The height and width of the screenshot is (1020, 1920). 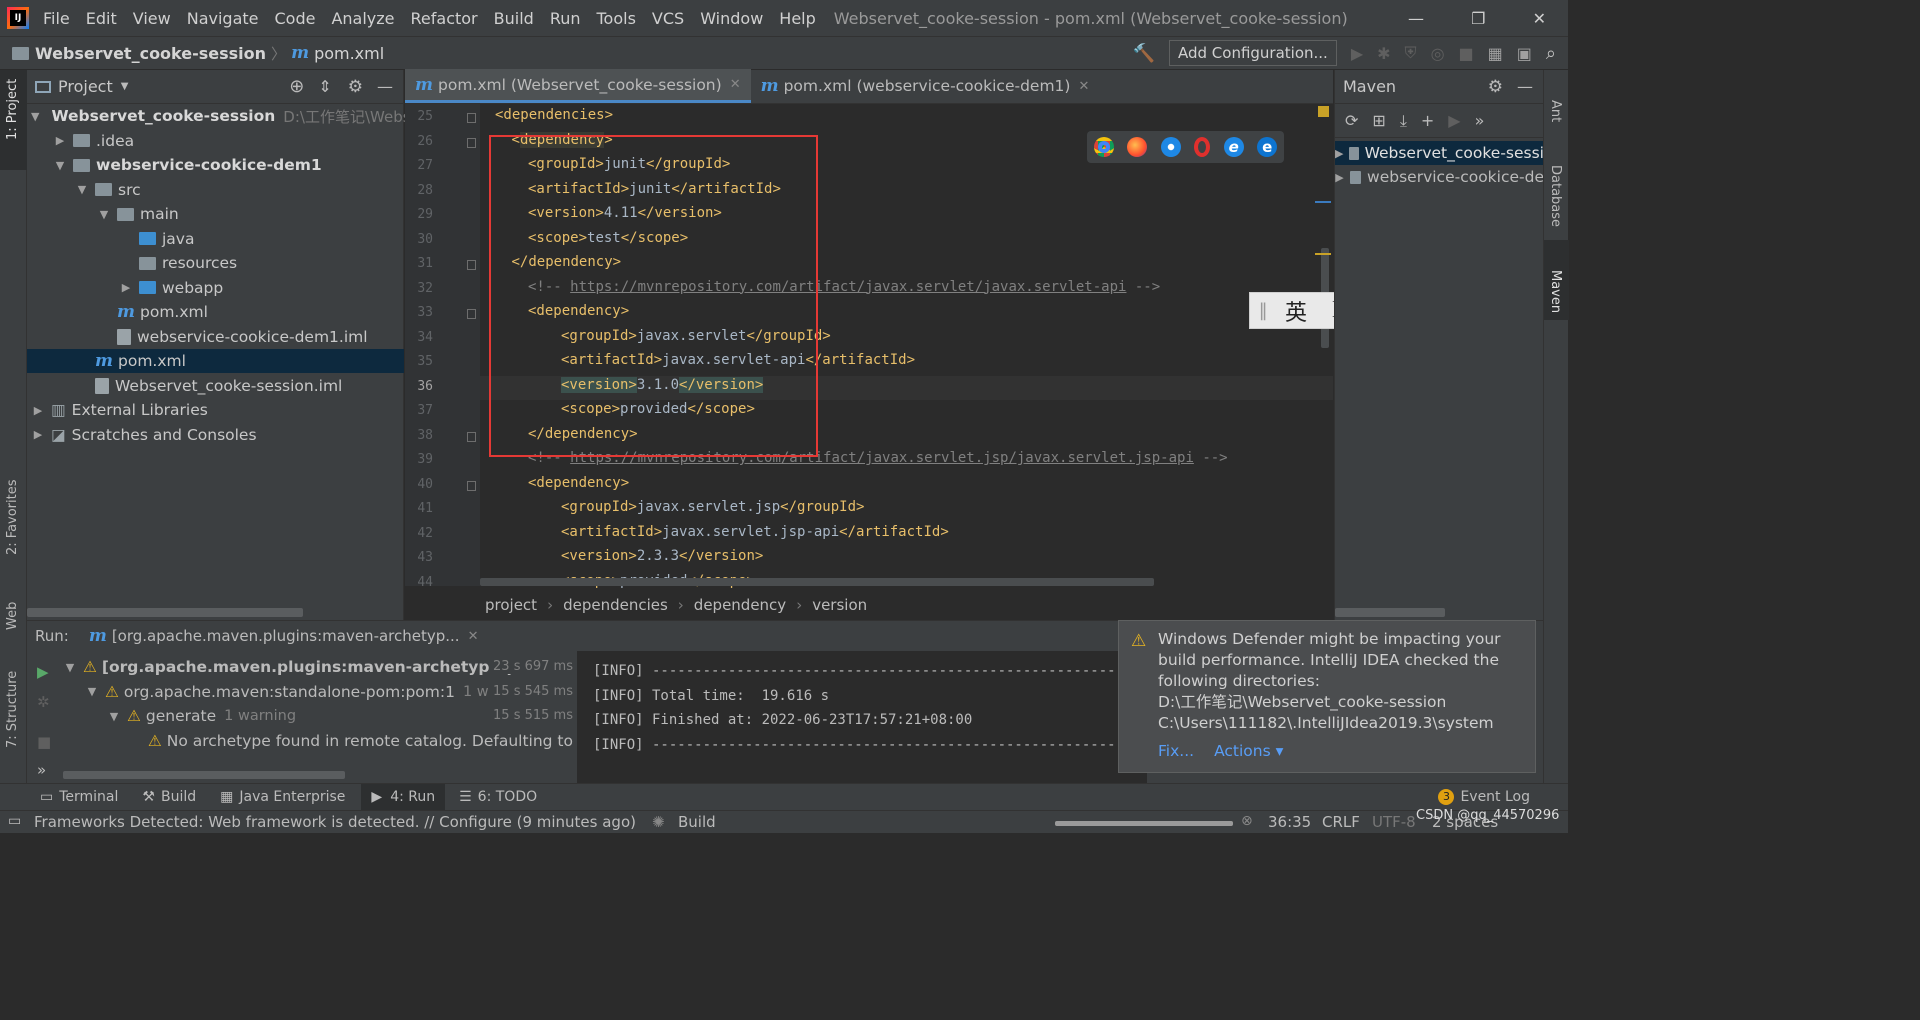 What do you see at coordinates (1524, 53) in the screenshot?
I see `terminal-window-icon: ▣` at bounding box center [1524, 53].